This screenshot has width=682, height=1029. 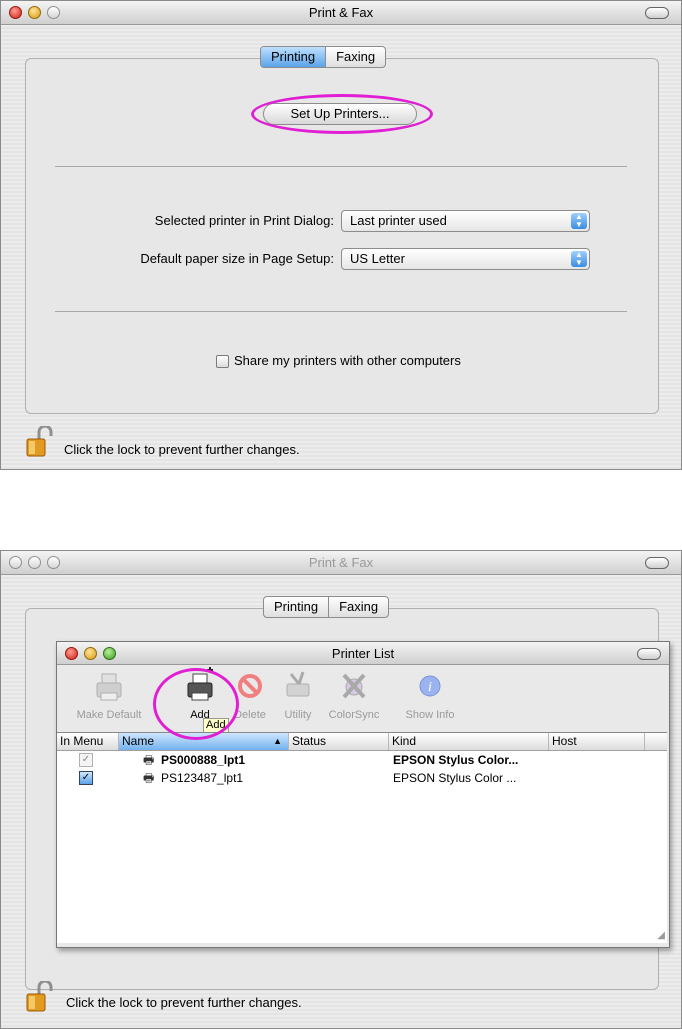 What do you see at coordinates (109, 687) in the screenshot?
I see `printer-icon` at bounding box center [109, 687].